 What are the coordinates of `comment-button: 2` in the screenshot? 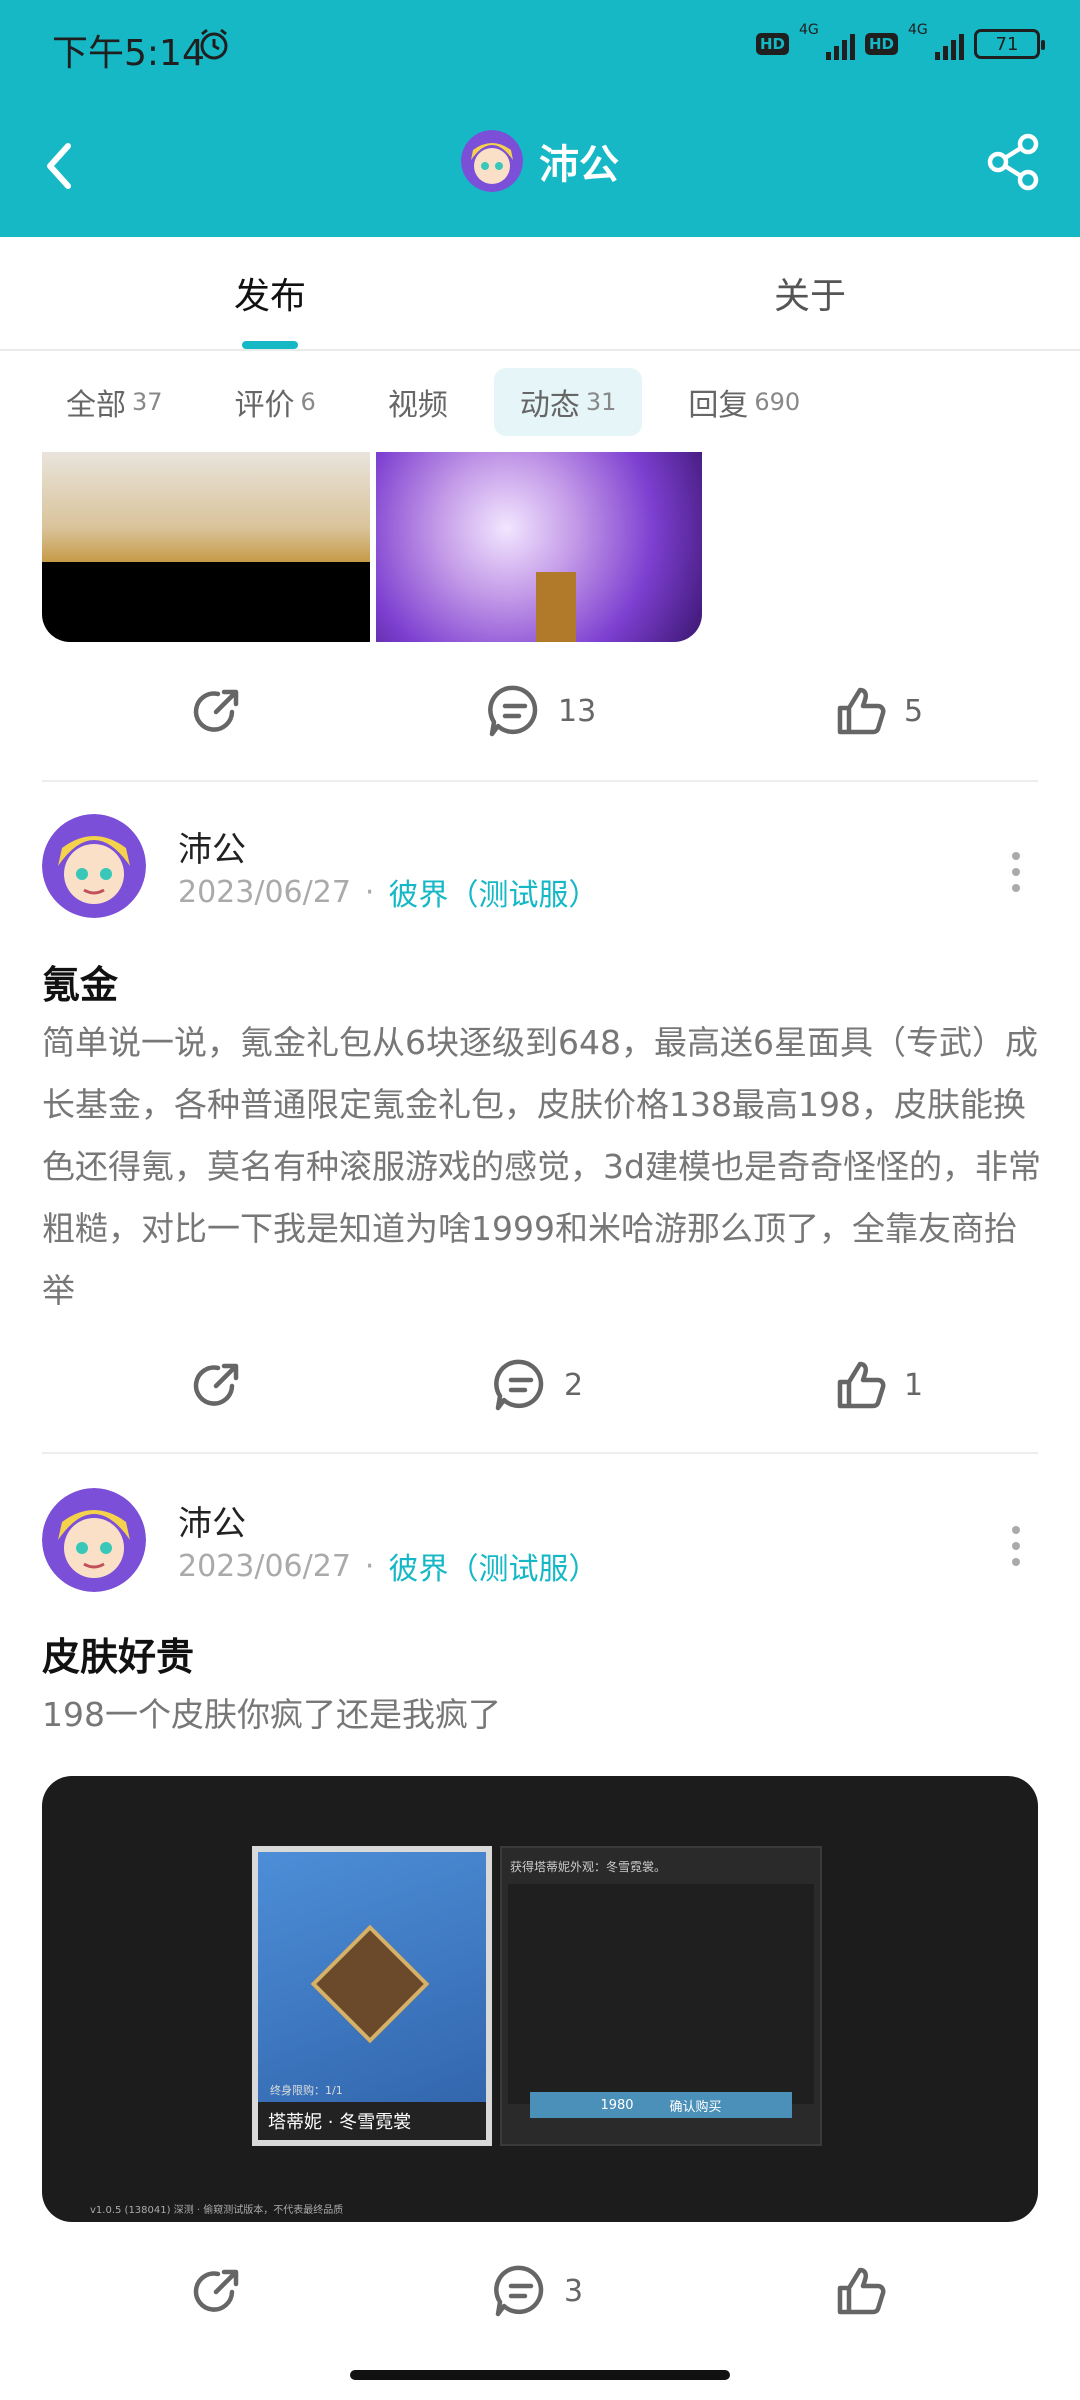 It's located at (537, 1385).